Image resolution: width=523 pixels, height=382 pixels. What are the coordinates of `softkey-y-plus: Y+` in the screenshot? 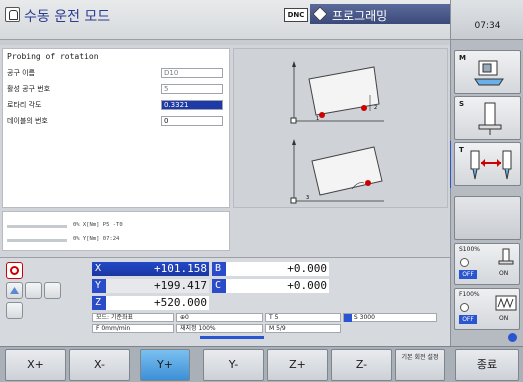 It's located at (165, 365).